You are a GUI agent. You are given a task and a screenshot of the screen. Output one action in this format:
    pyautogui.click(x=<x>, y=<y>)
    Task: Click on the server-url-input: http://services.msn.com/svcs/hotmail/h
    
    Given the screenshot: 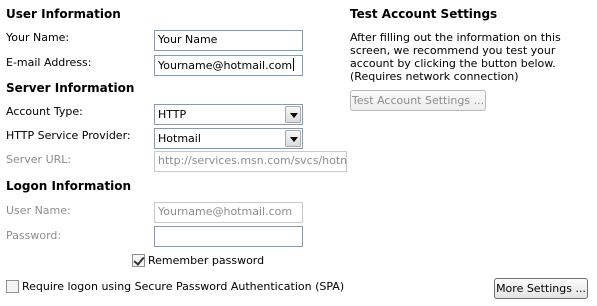 What is the action you would take?
    pyautogui.click(x=250, y=161)
    